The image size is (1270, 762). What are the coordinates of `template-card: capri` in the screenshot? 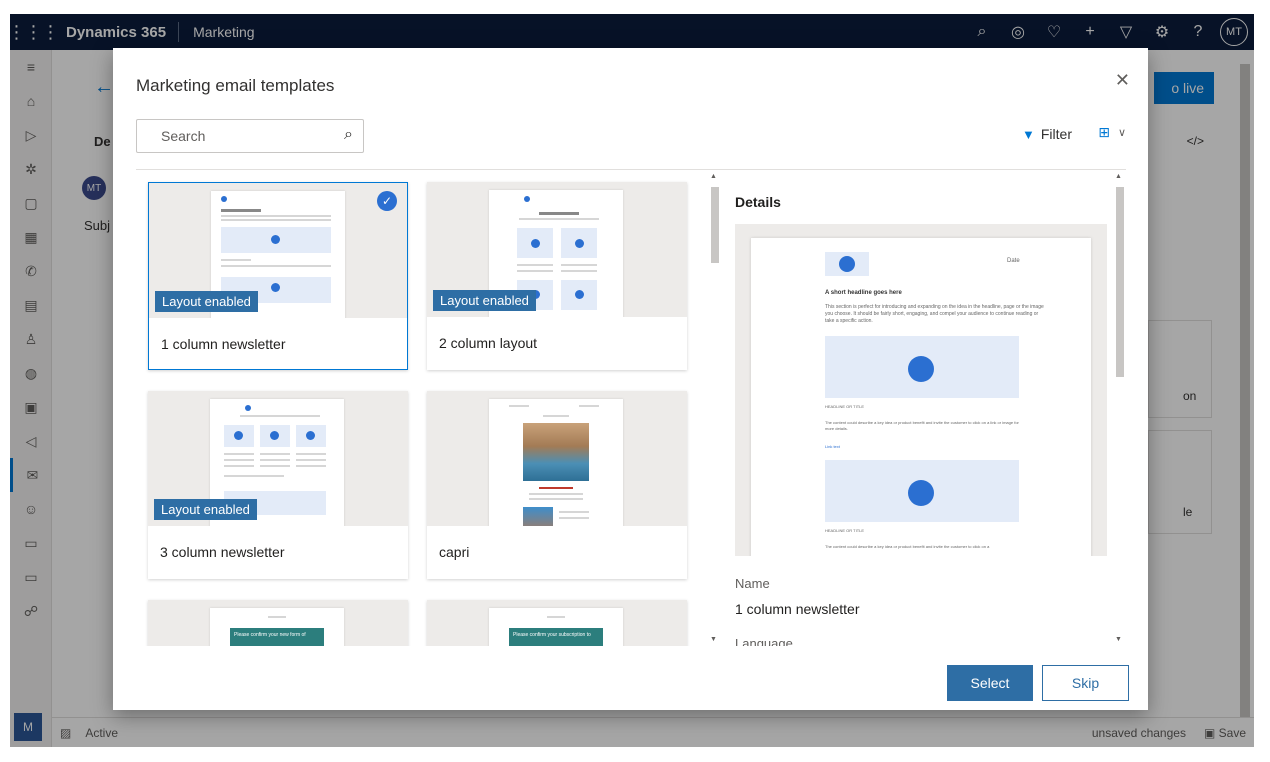 It's located at (557, 485).